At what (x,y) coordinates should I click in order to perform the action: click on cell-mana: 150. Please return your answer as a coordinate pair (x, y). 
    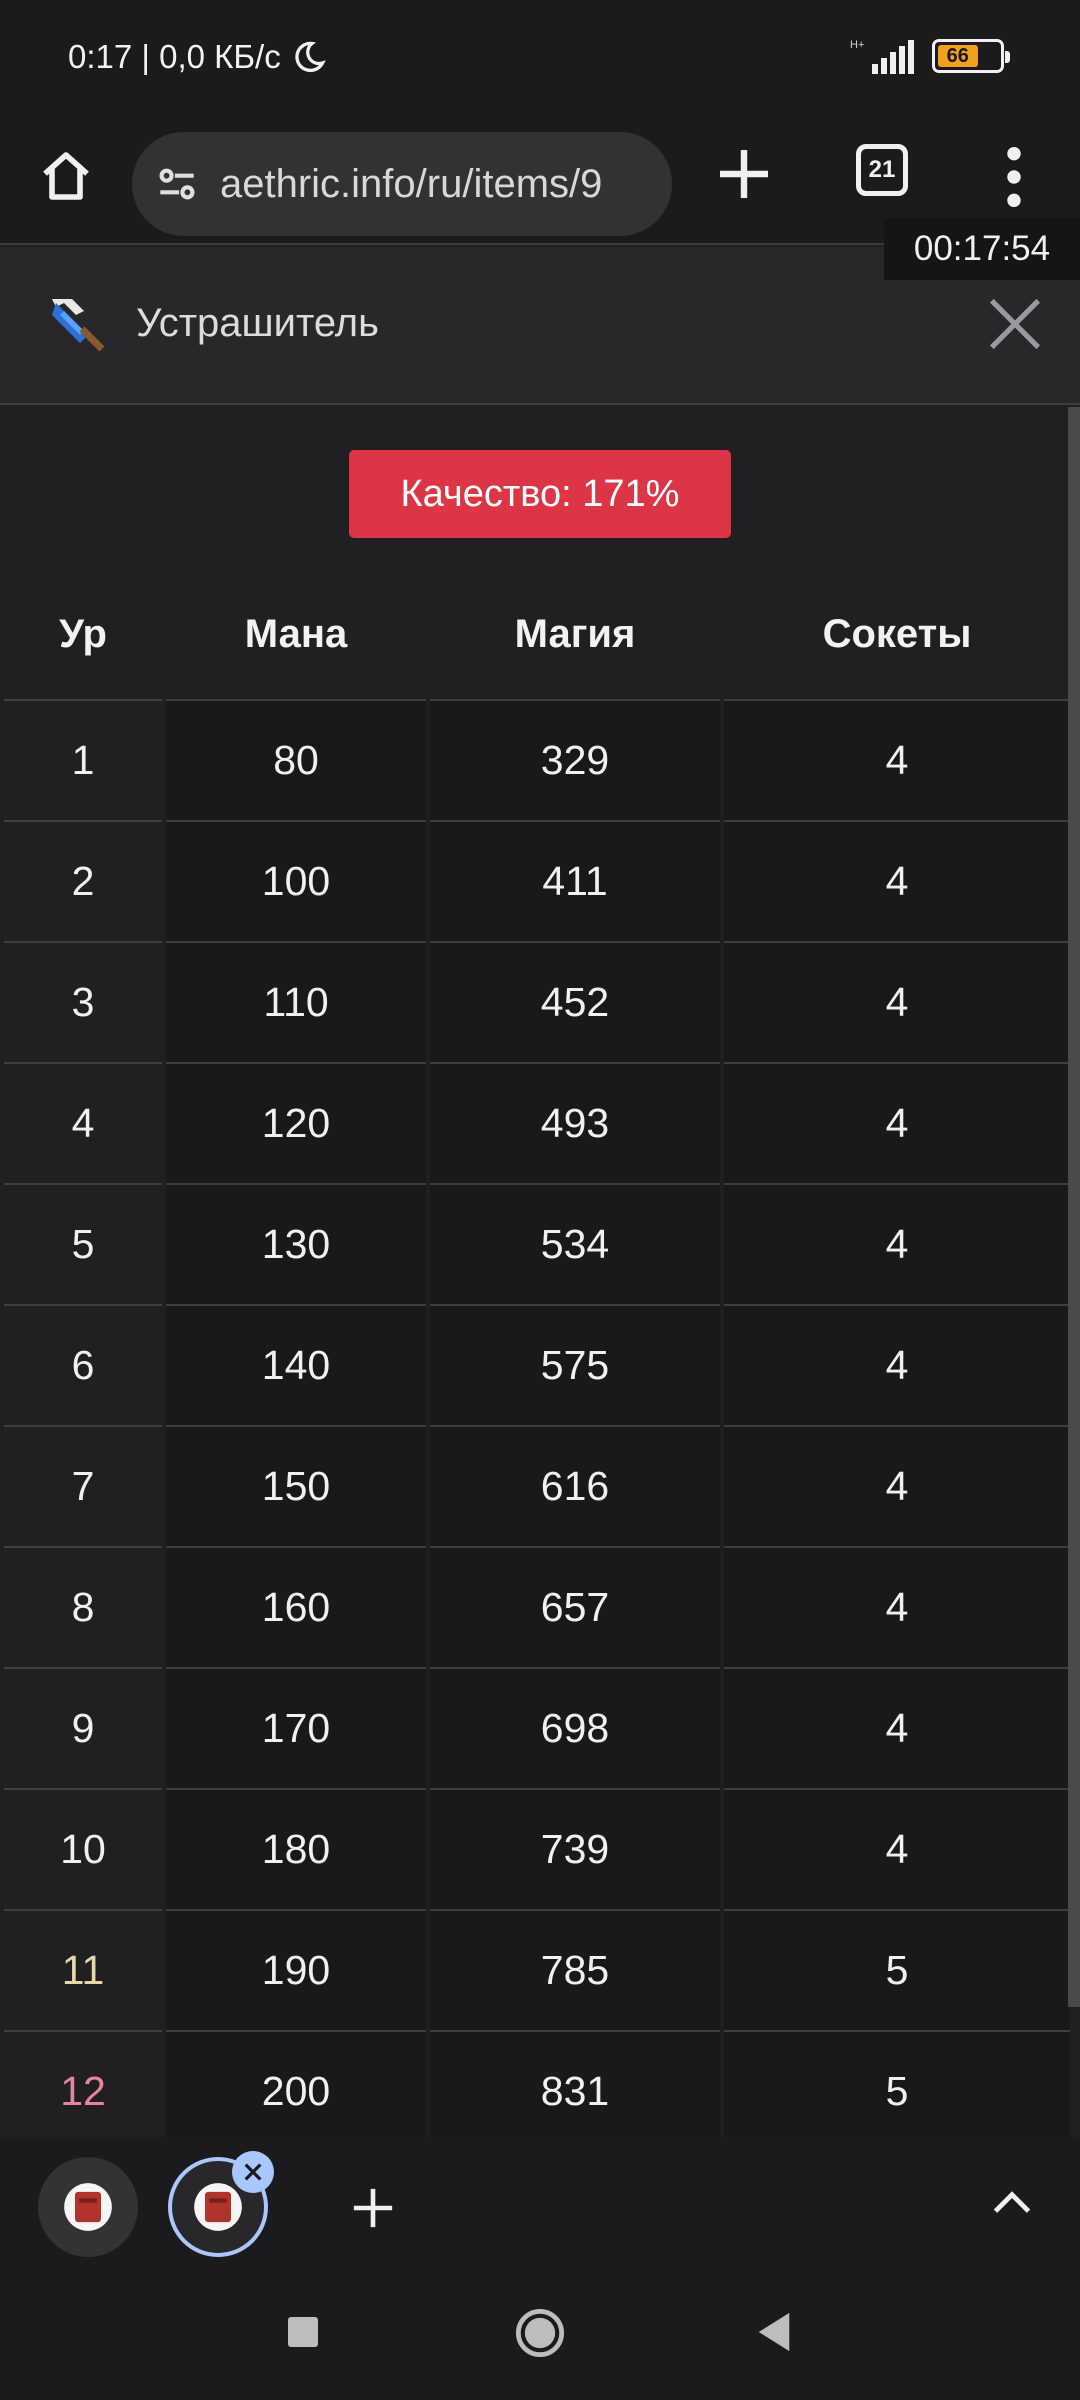
    Looking at the image, I should click on (295, 1487).